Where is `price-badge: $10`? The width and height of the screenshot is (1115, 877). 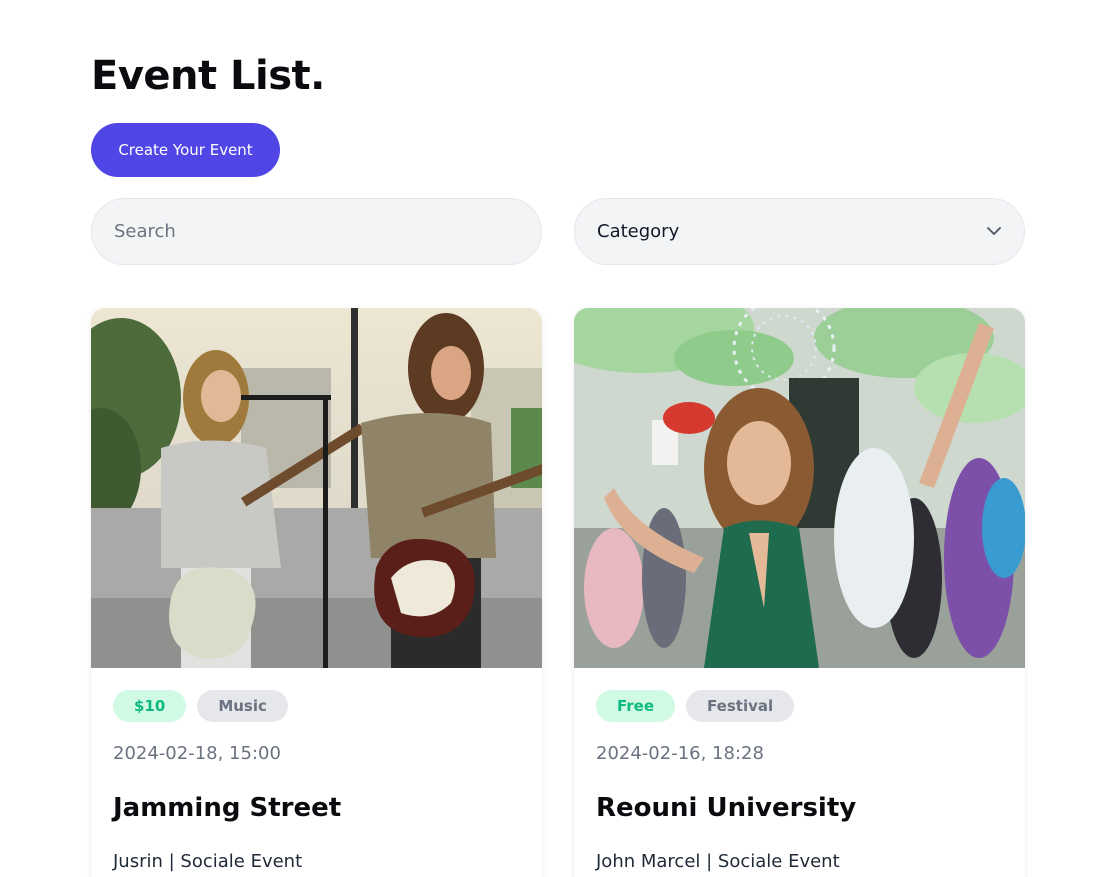 price-badge: $10 is located at coordinates (150, 706).